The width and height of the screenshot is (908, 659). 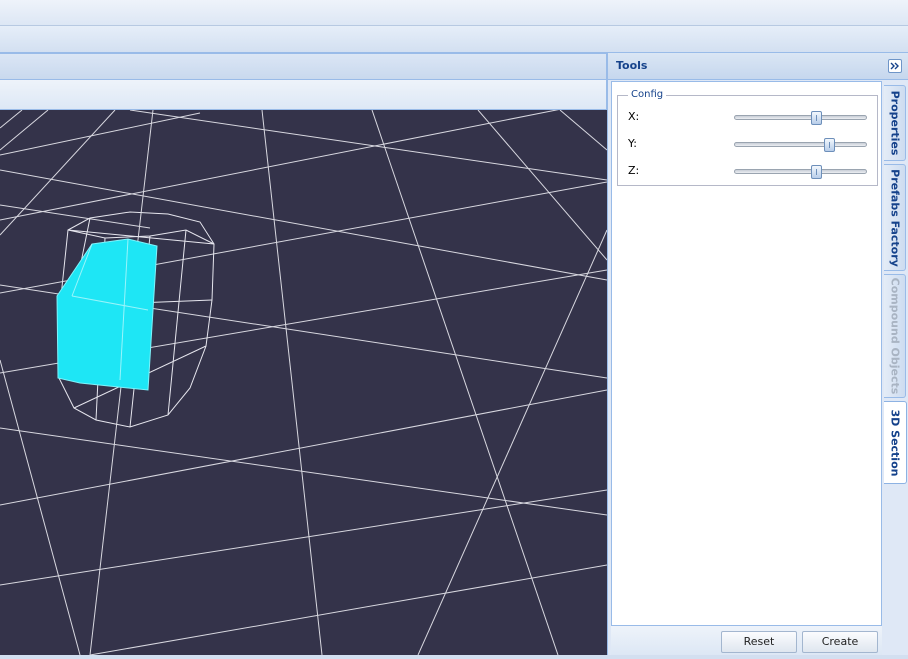 I want to click on tab-compound-objects-label: Compound Objects, so click(x=894, y=336).